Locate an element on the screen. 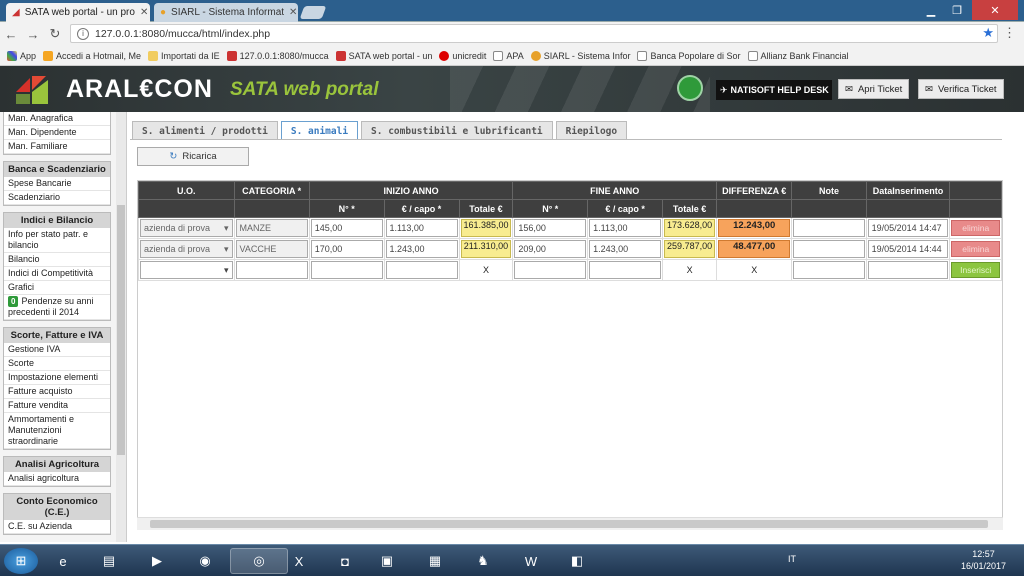 The width and height of the screenshot is (1024, 576). bookmark-star-icon: ★ is located at coordinates (988, 33).